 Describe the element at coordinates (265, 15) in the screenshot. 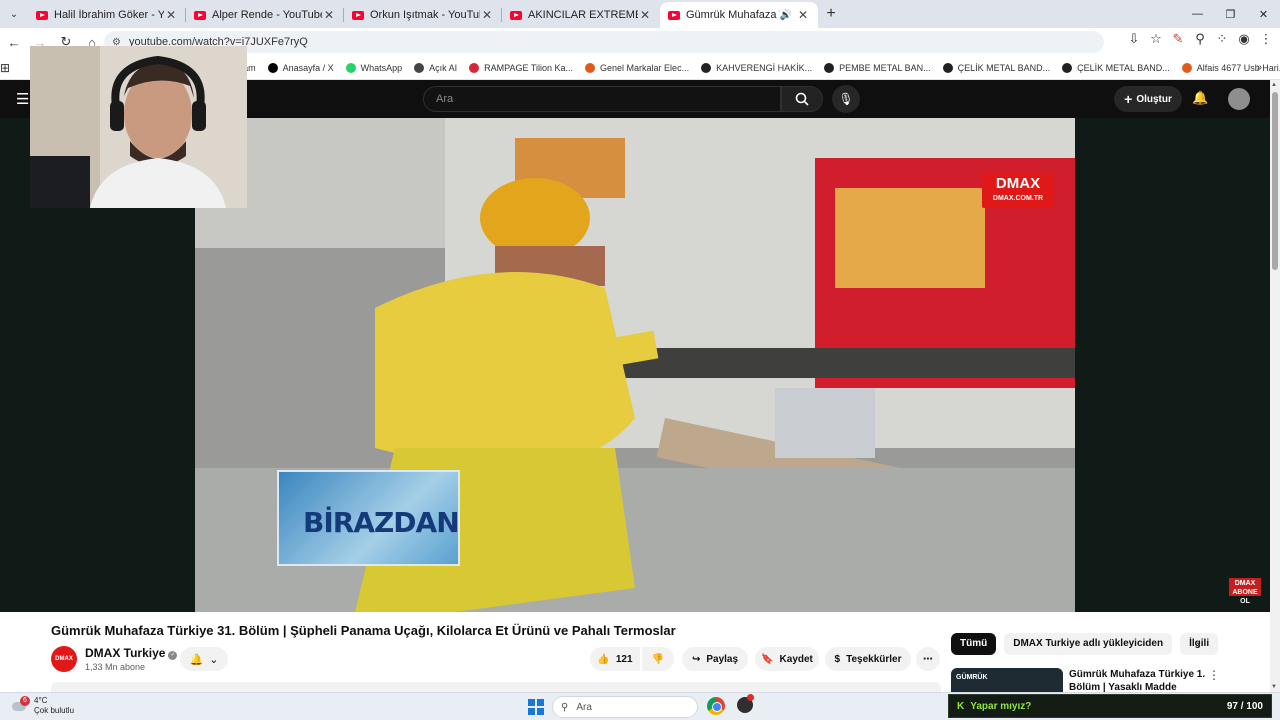

I see `tab-2: Alper Rende - YouTube ✕` at that location.